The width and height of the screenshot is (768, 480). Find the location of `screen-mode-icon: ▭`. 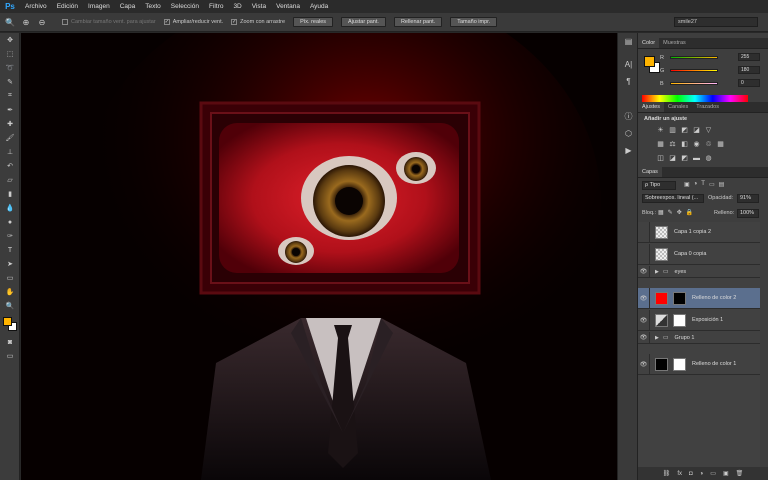

screen-mode-icon: ▭ is located at coordinates (10, 356).